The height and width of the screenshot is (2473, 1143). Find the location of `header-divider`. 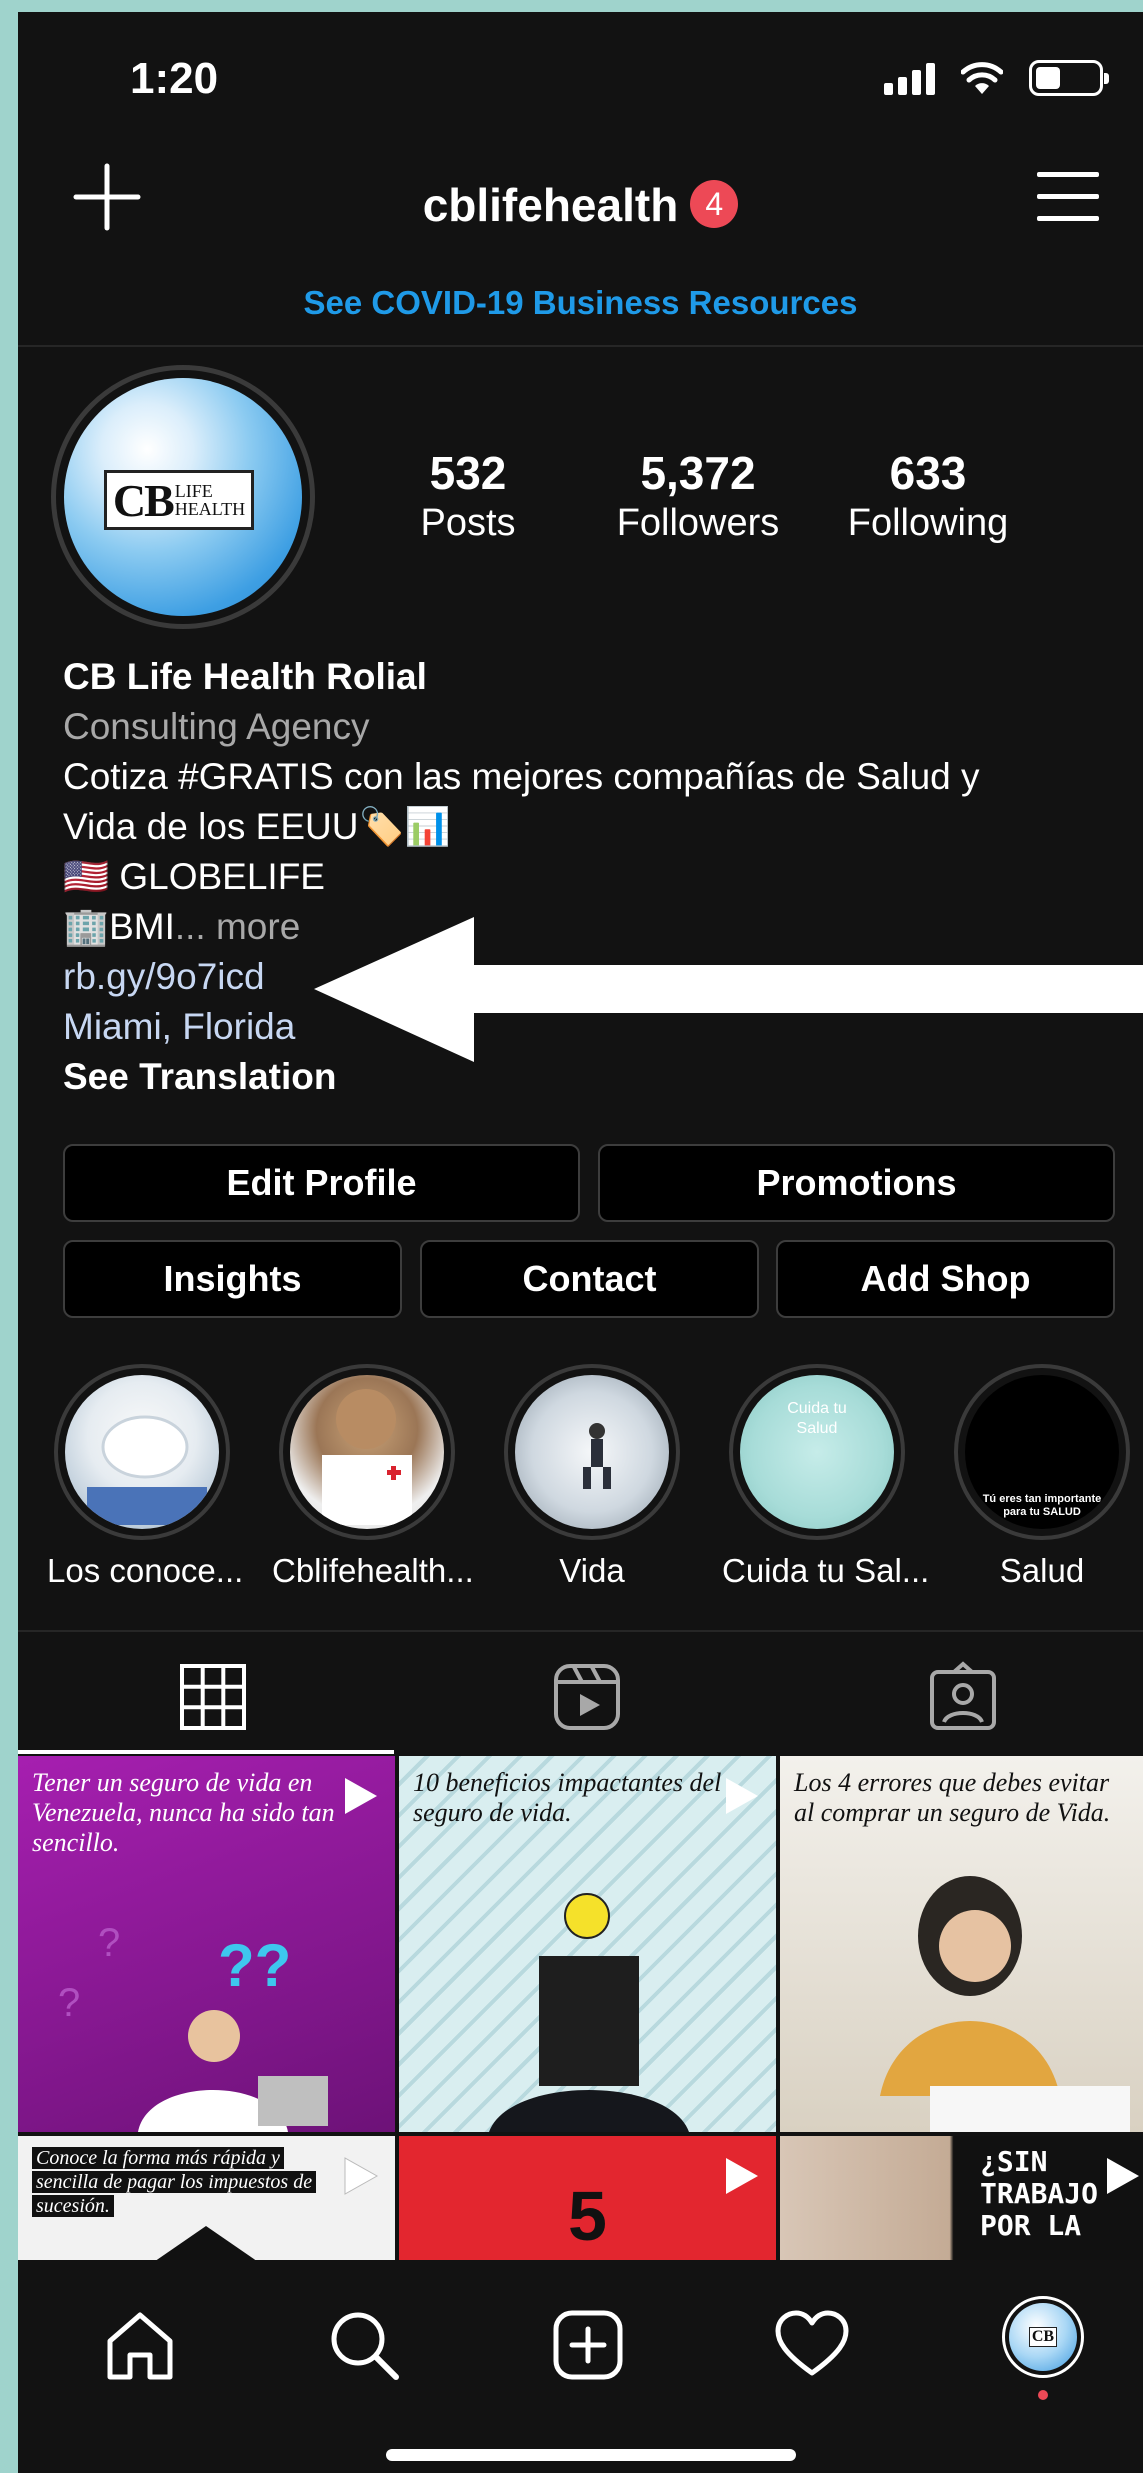

header-divider is located at coordinates (580, 346).